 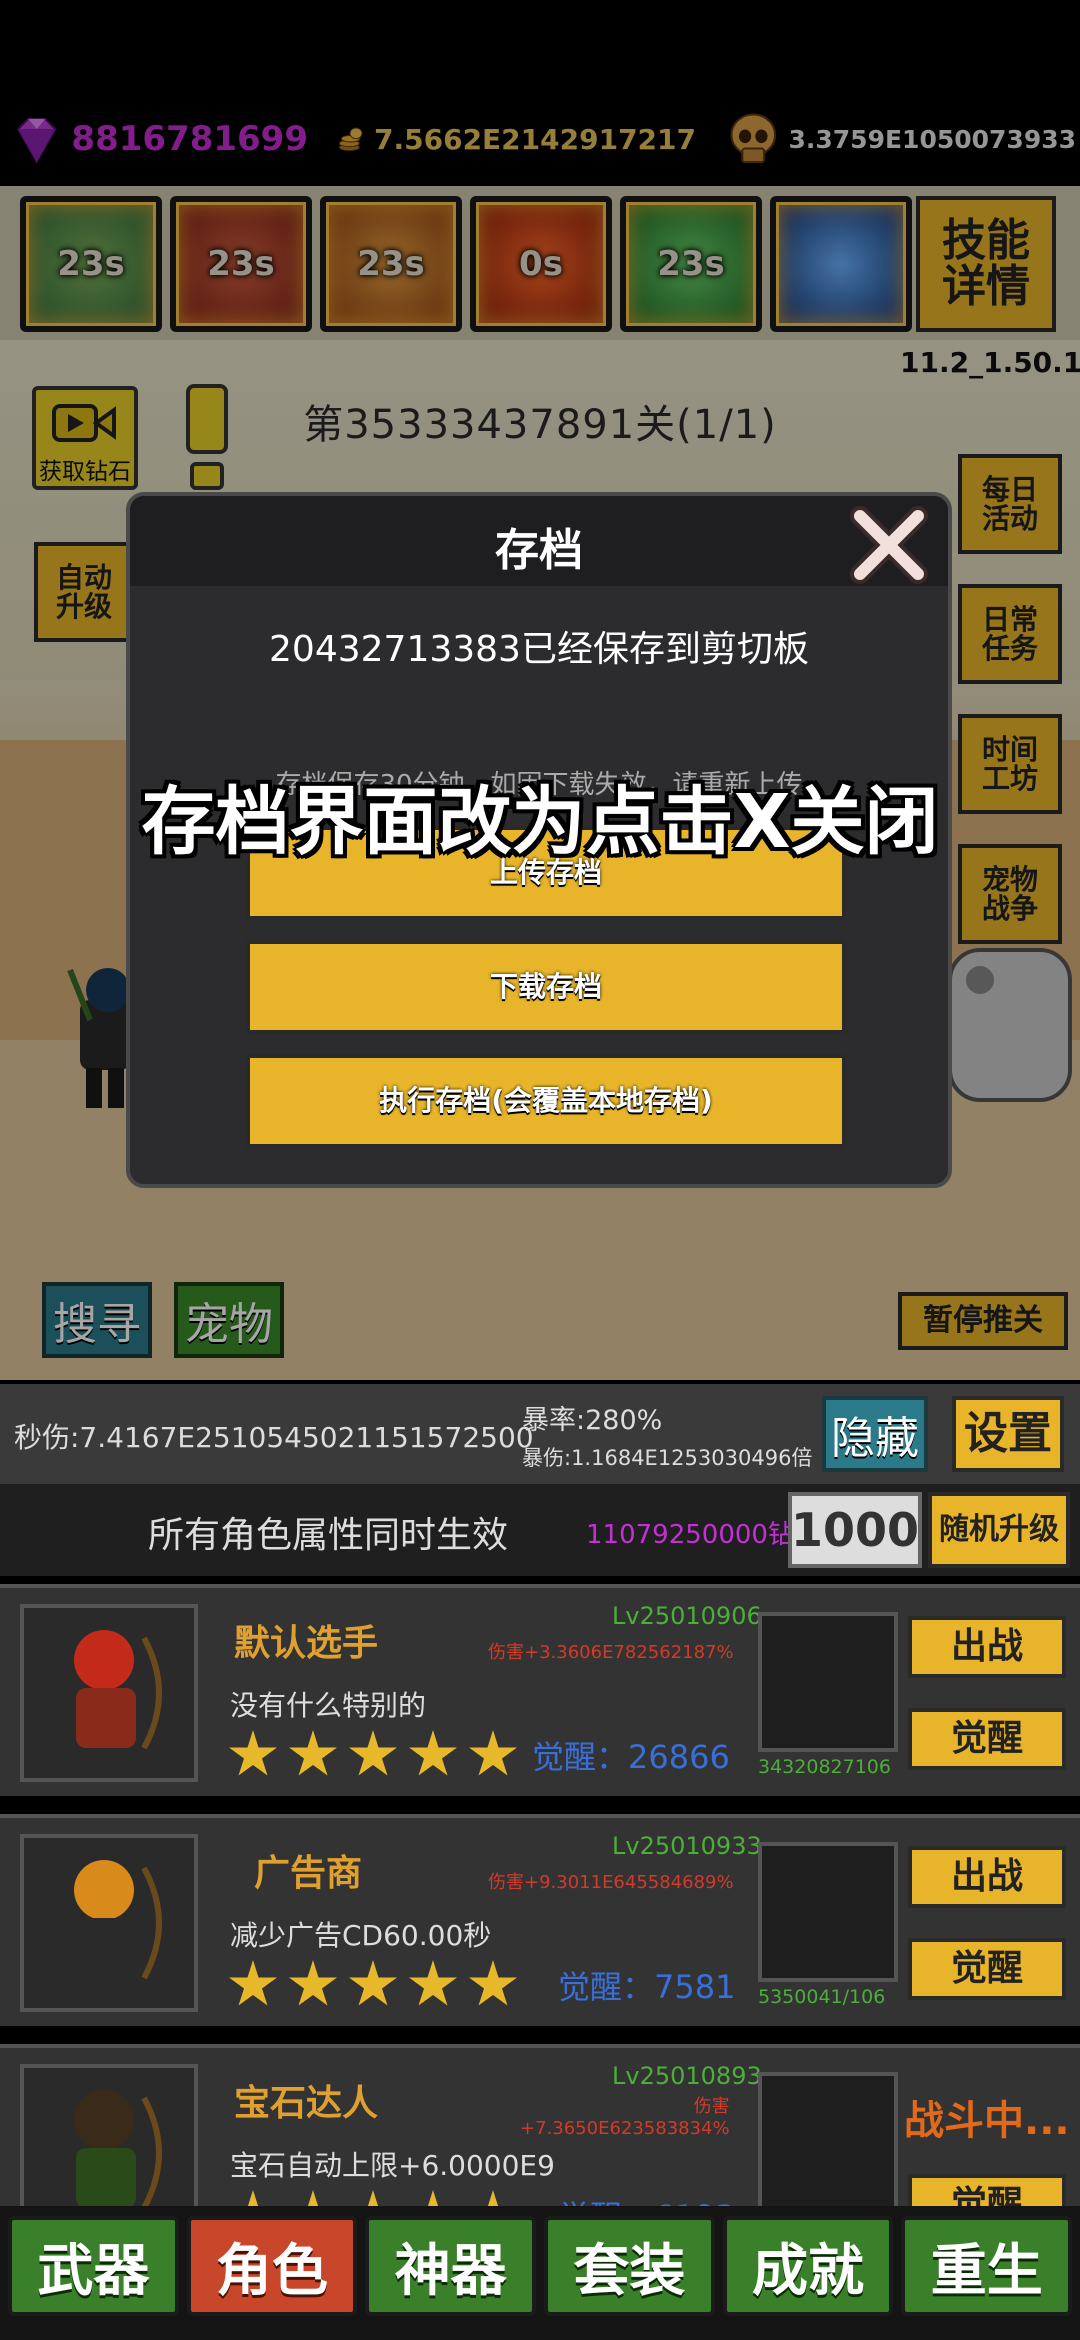 What do you see at coordinates (272, 2266) in the screenshot?
I see `nav-characters: 角色` at bounding box center [272, 2266].